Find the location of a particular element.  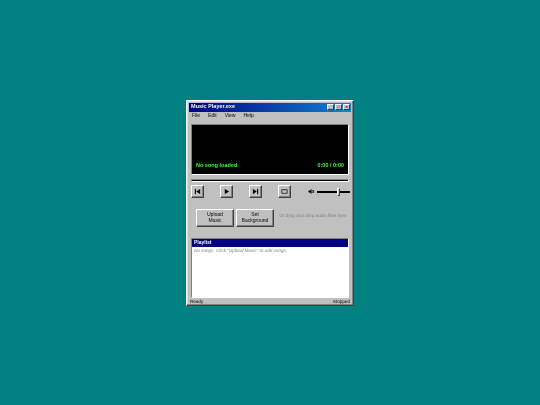

drop-zone-hint: Or drag and drop audio files here is located at coordinates (313, 216).